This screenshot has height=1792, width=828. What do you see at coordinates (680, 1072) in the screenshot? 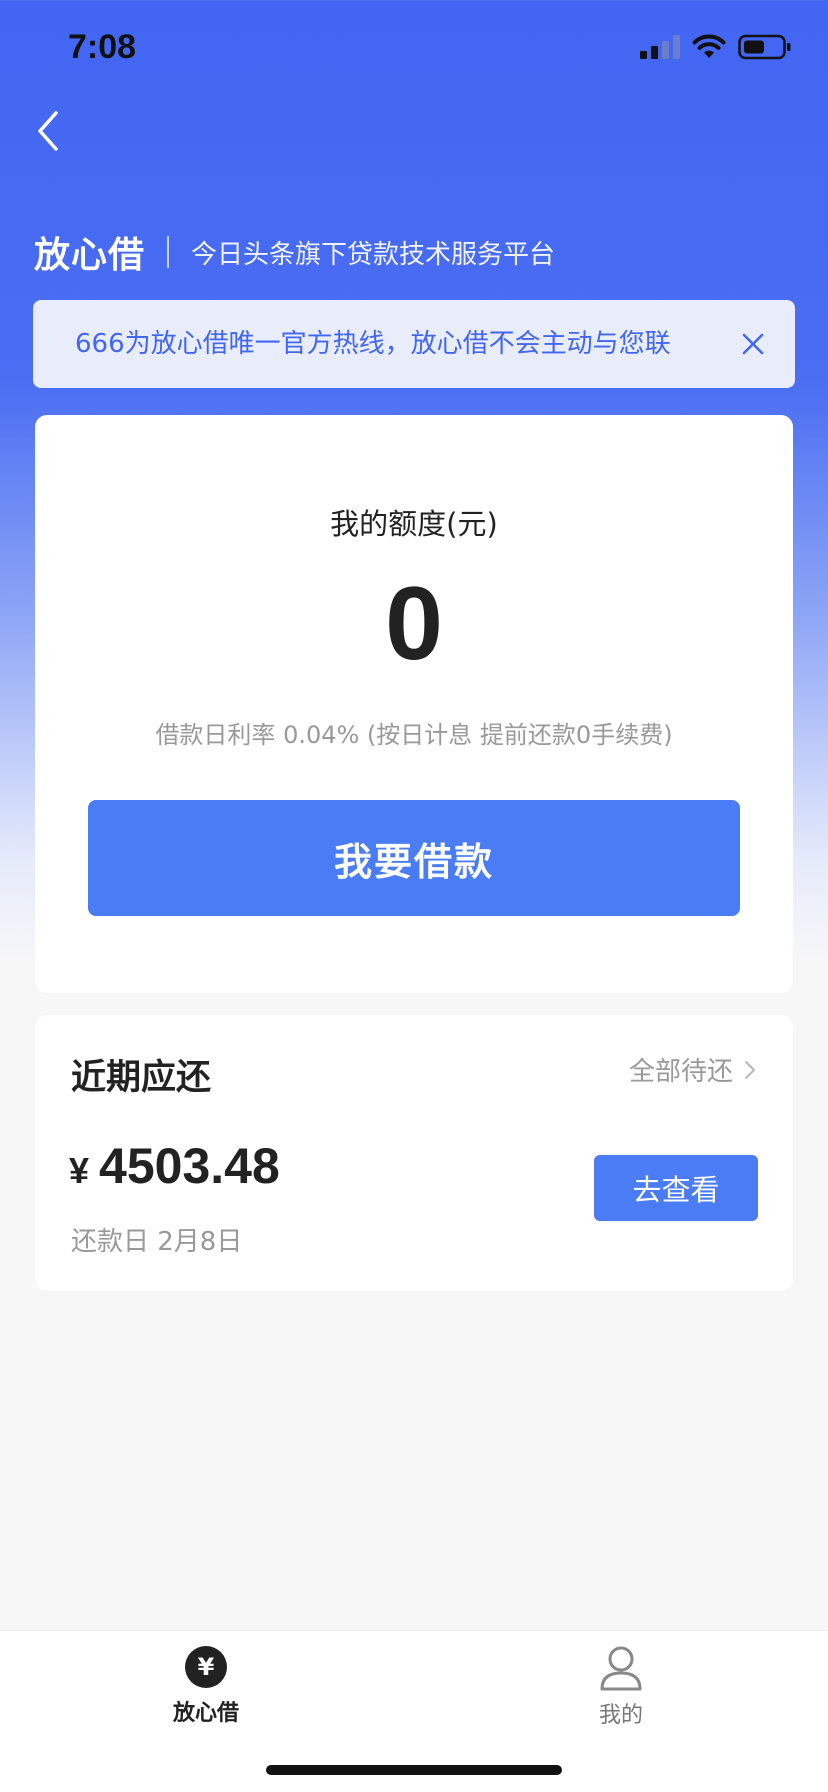
I see `all-pending-label: 全部待还` at bounding box center [680, 1072].